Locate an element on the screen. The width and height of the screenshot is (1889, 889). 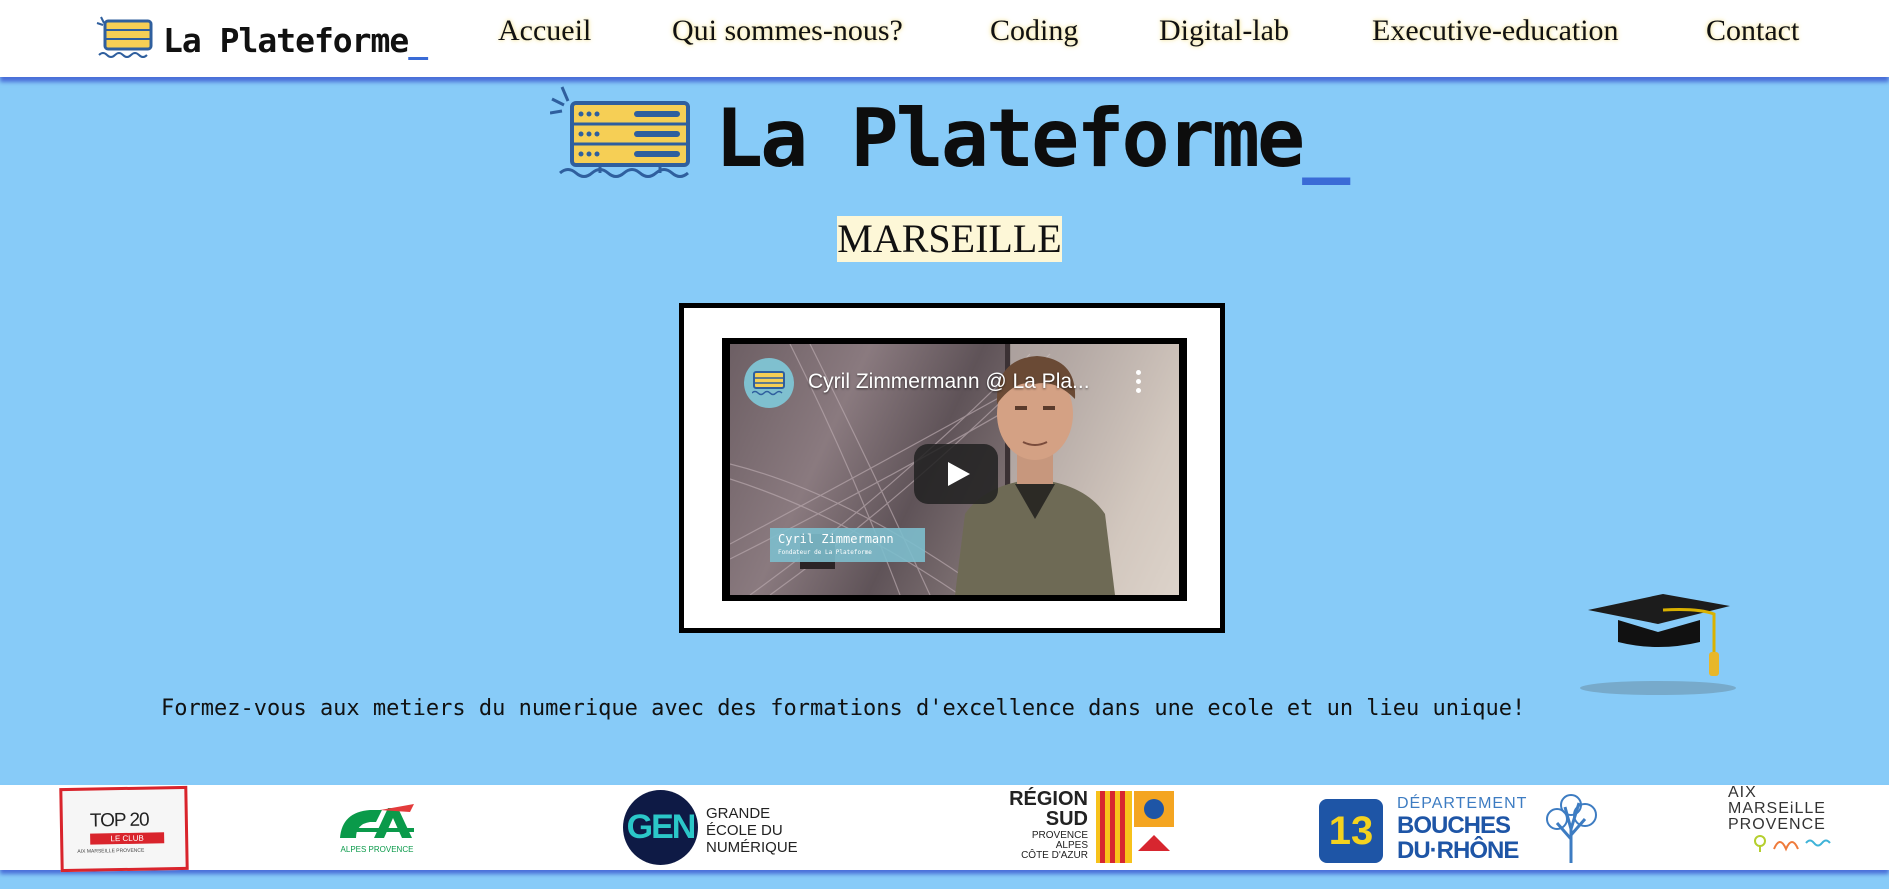
credit-agricole-logo: ALPES PROVENCE is located at coordinates (376, 828).